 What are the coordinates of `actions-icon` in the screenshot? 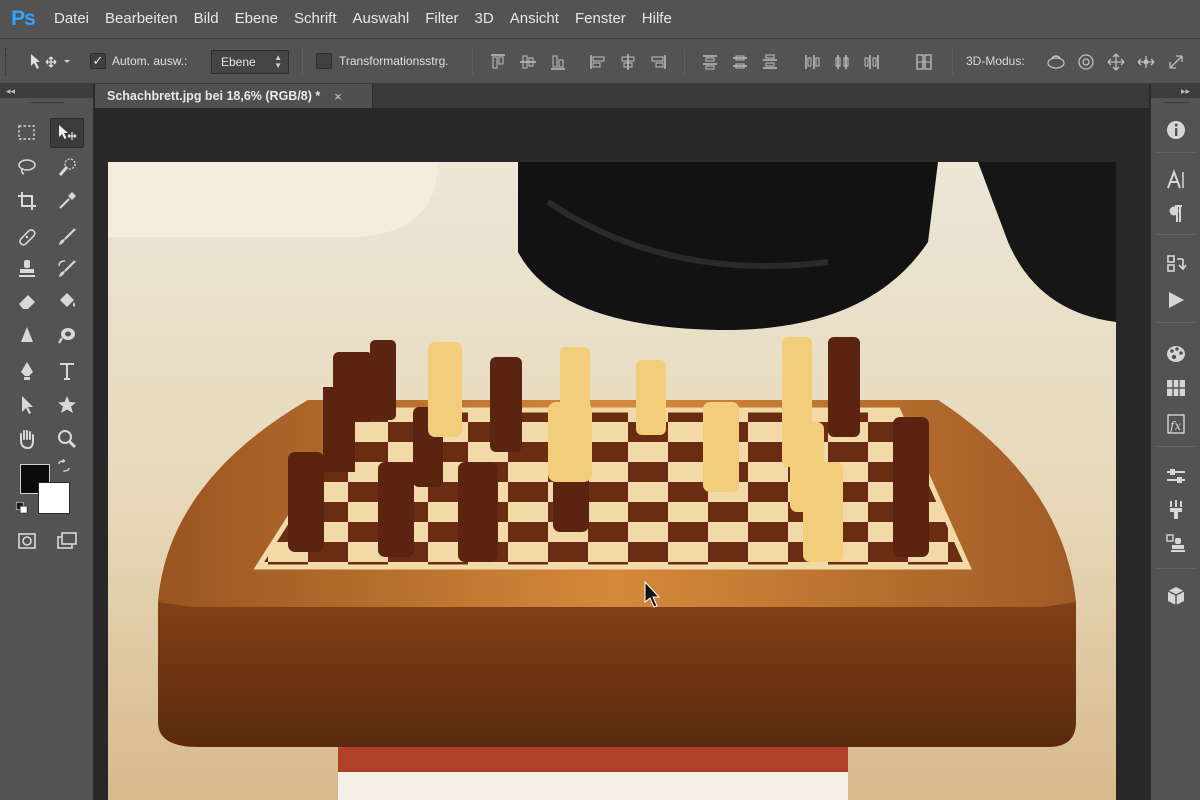 It's located at (1176, 300).